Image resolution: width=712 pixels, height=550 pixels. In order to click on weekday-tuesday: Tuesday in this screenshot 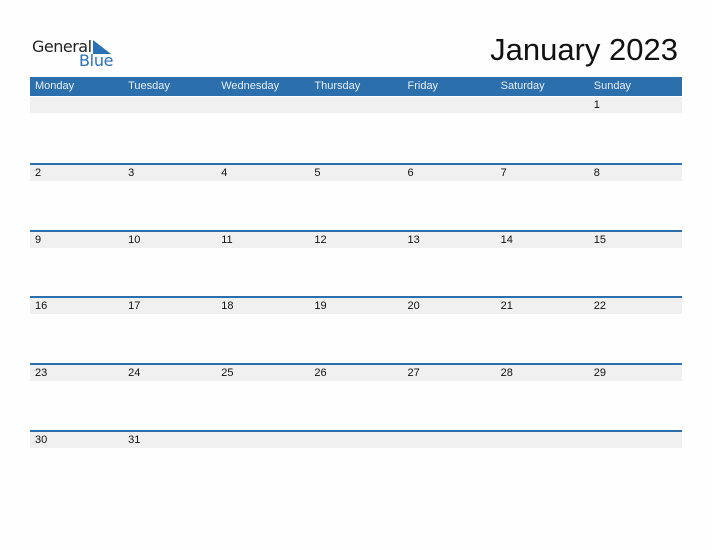, I will do `click(149, 86)`.